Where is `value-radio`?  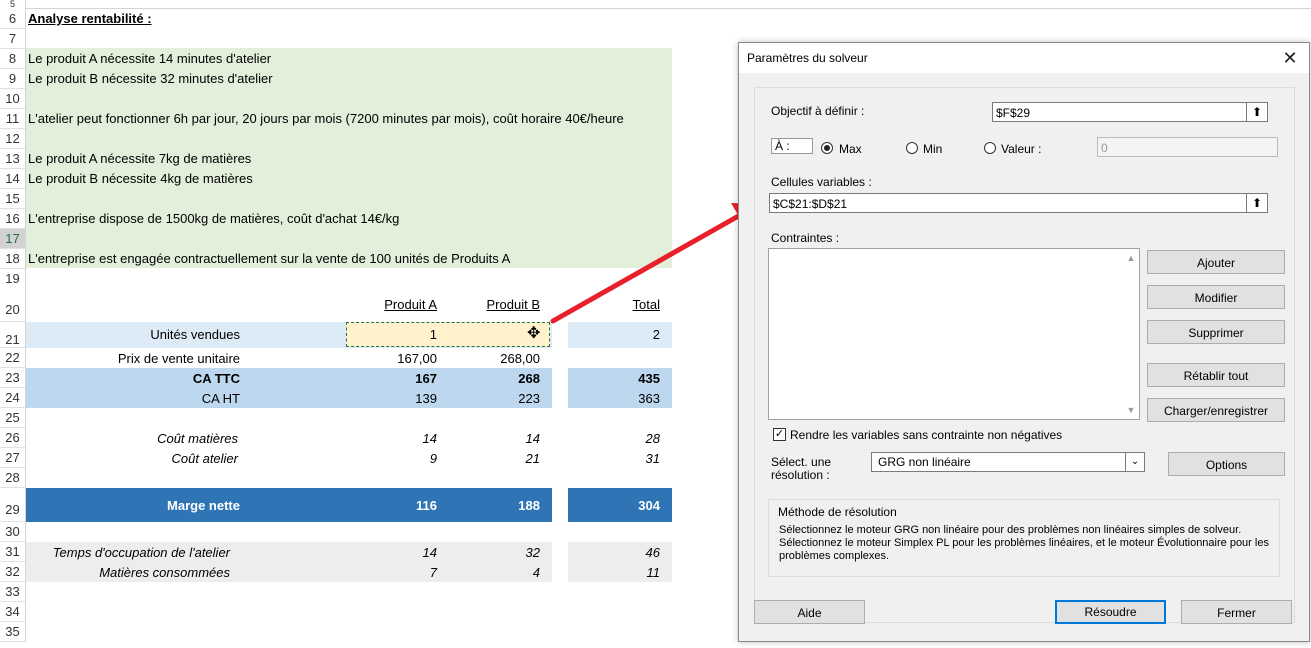 value-radio is located at coordinates (990, 148).